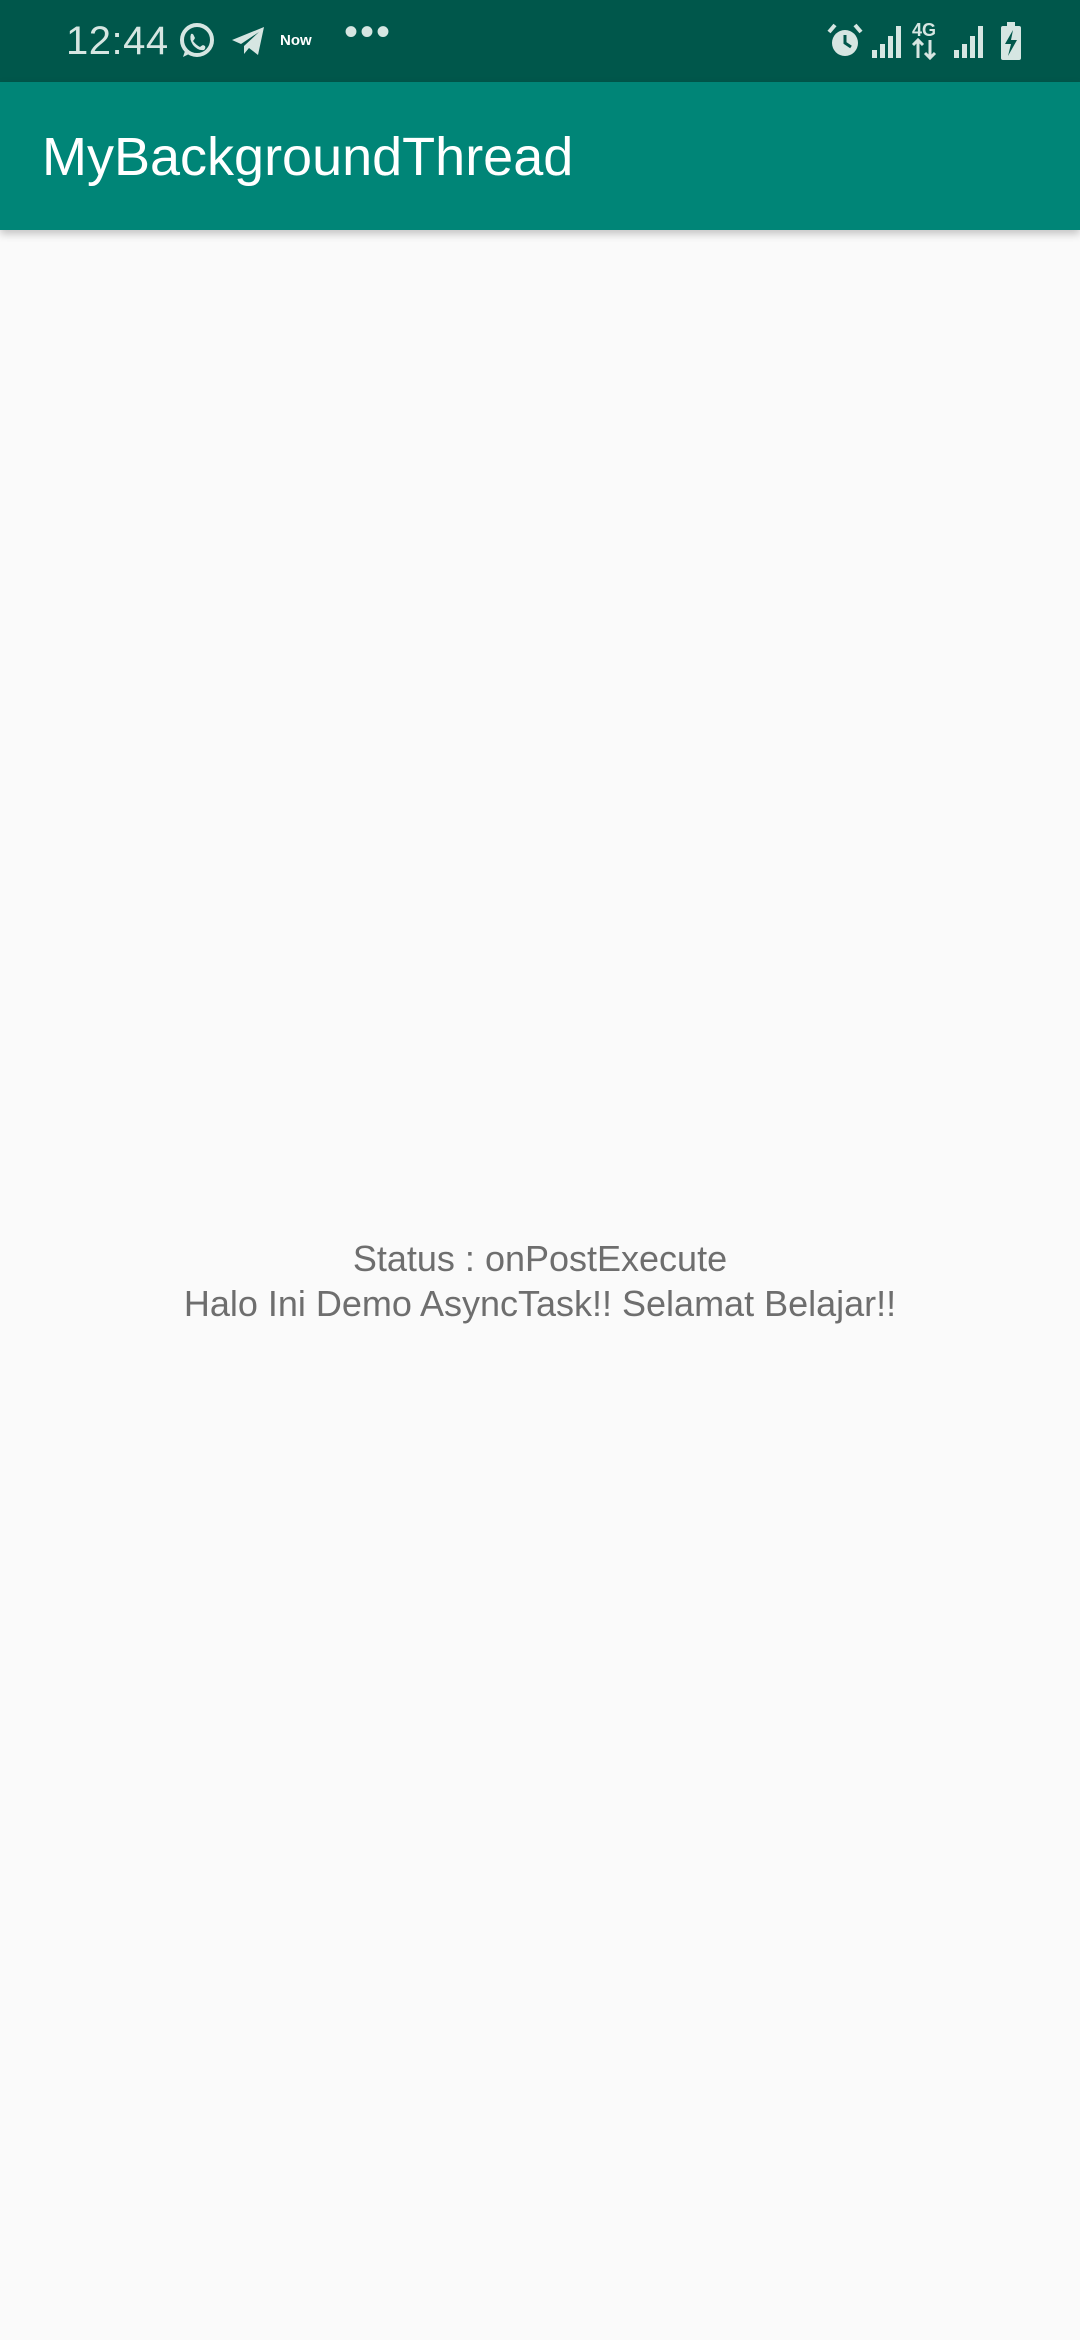 Image resolution: width=1080 pixels, height=2340 pixels. I want to click on alarm-icon, so click(845, 39).